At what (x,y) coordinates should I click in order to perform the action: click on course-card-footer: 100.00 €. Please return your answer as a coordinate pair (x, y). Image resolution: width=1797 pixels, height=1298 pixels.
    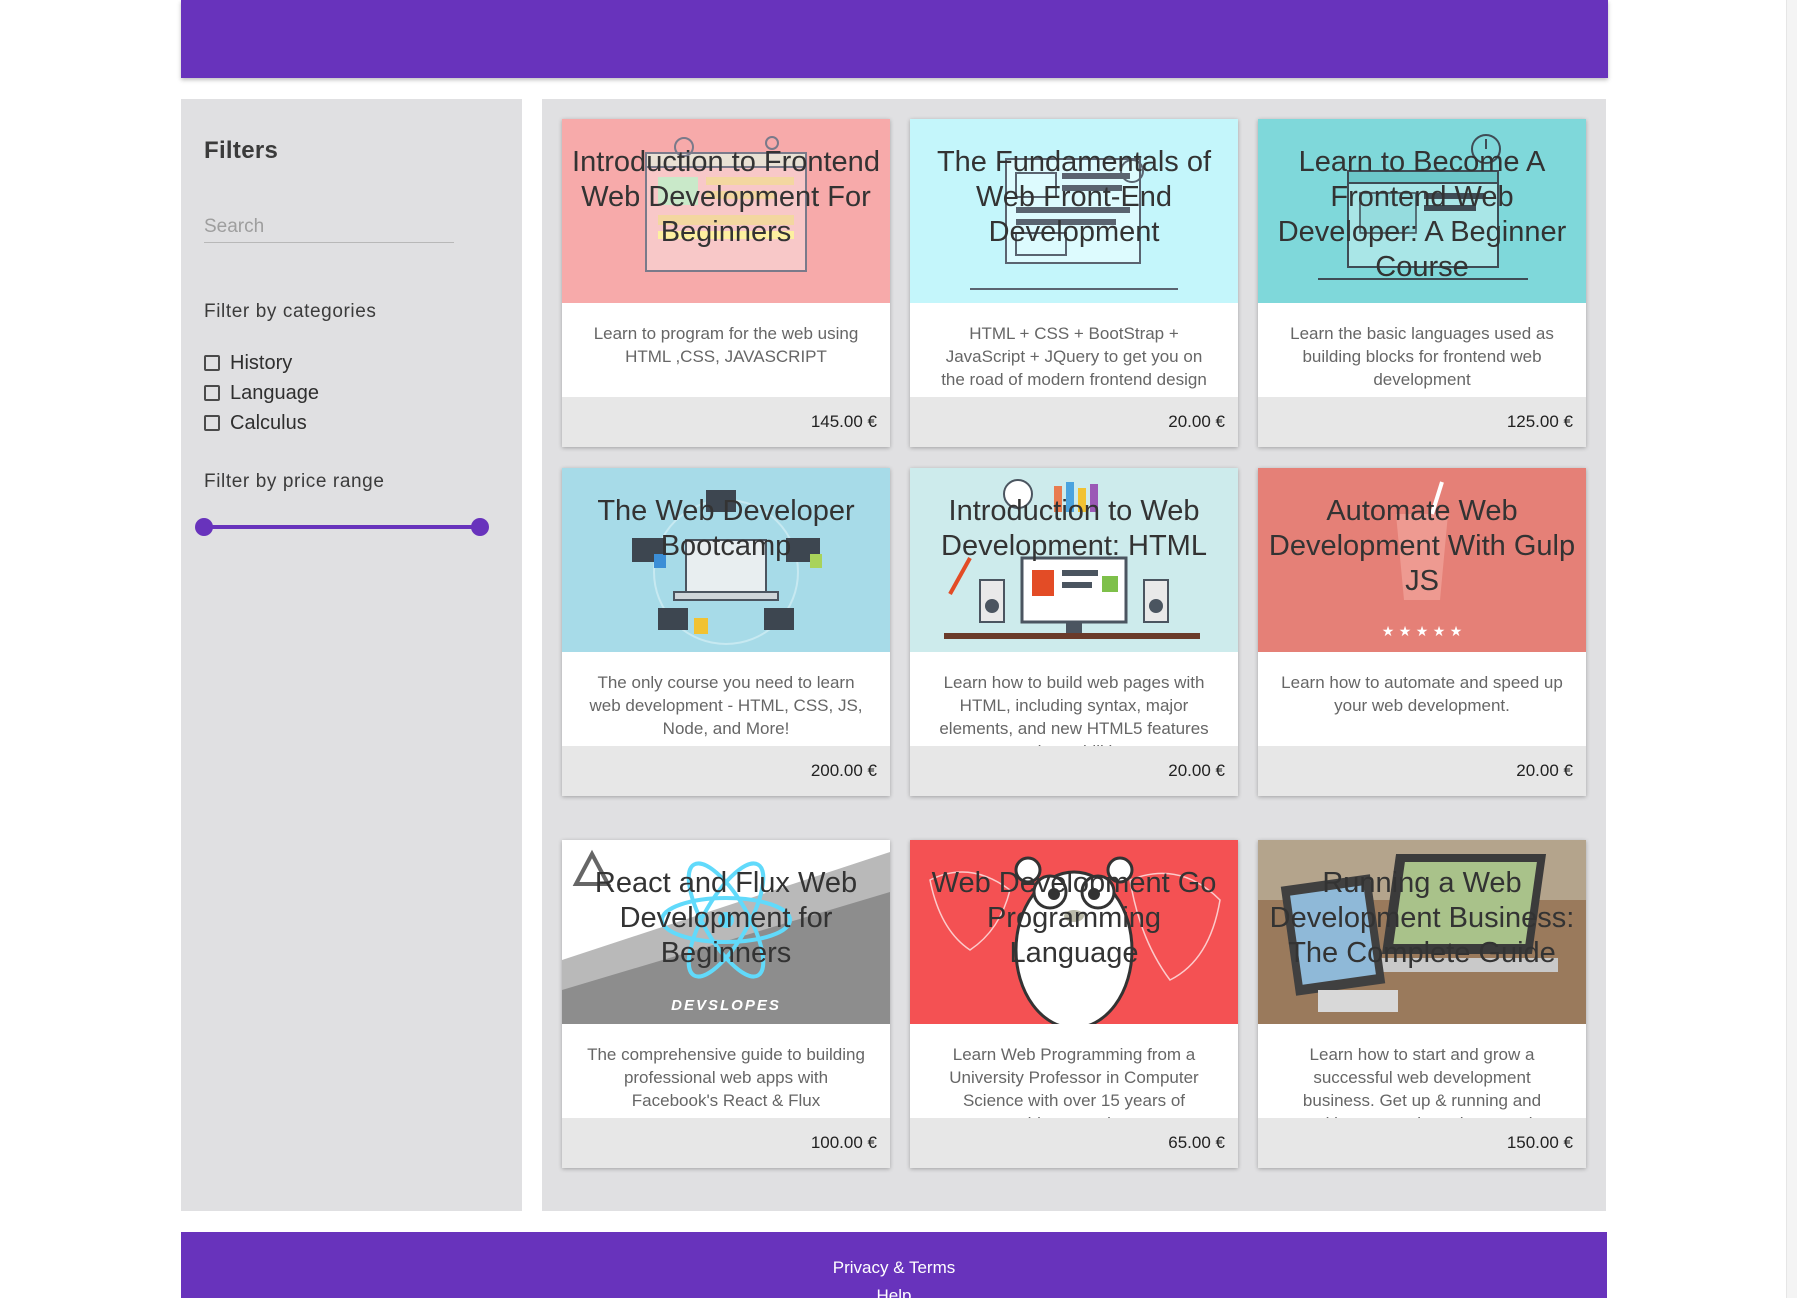
    Looking at the image, I should click on (726, 1143).